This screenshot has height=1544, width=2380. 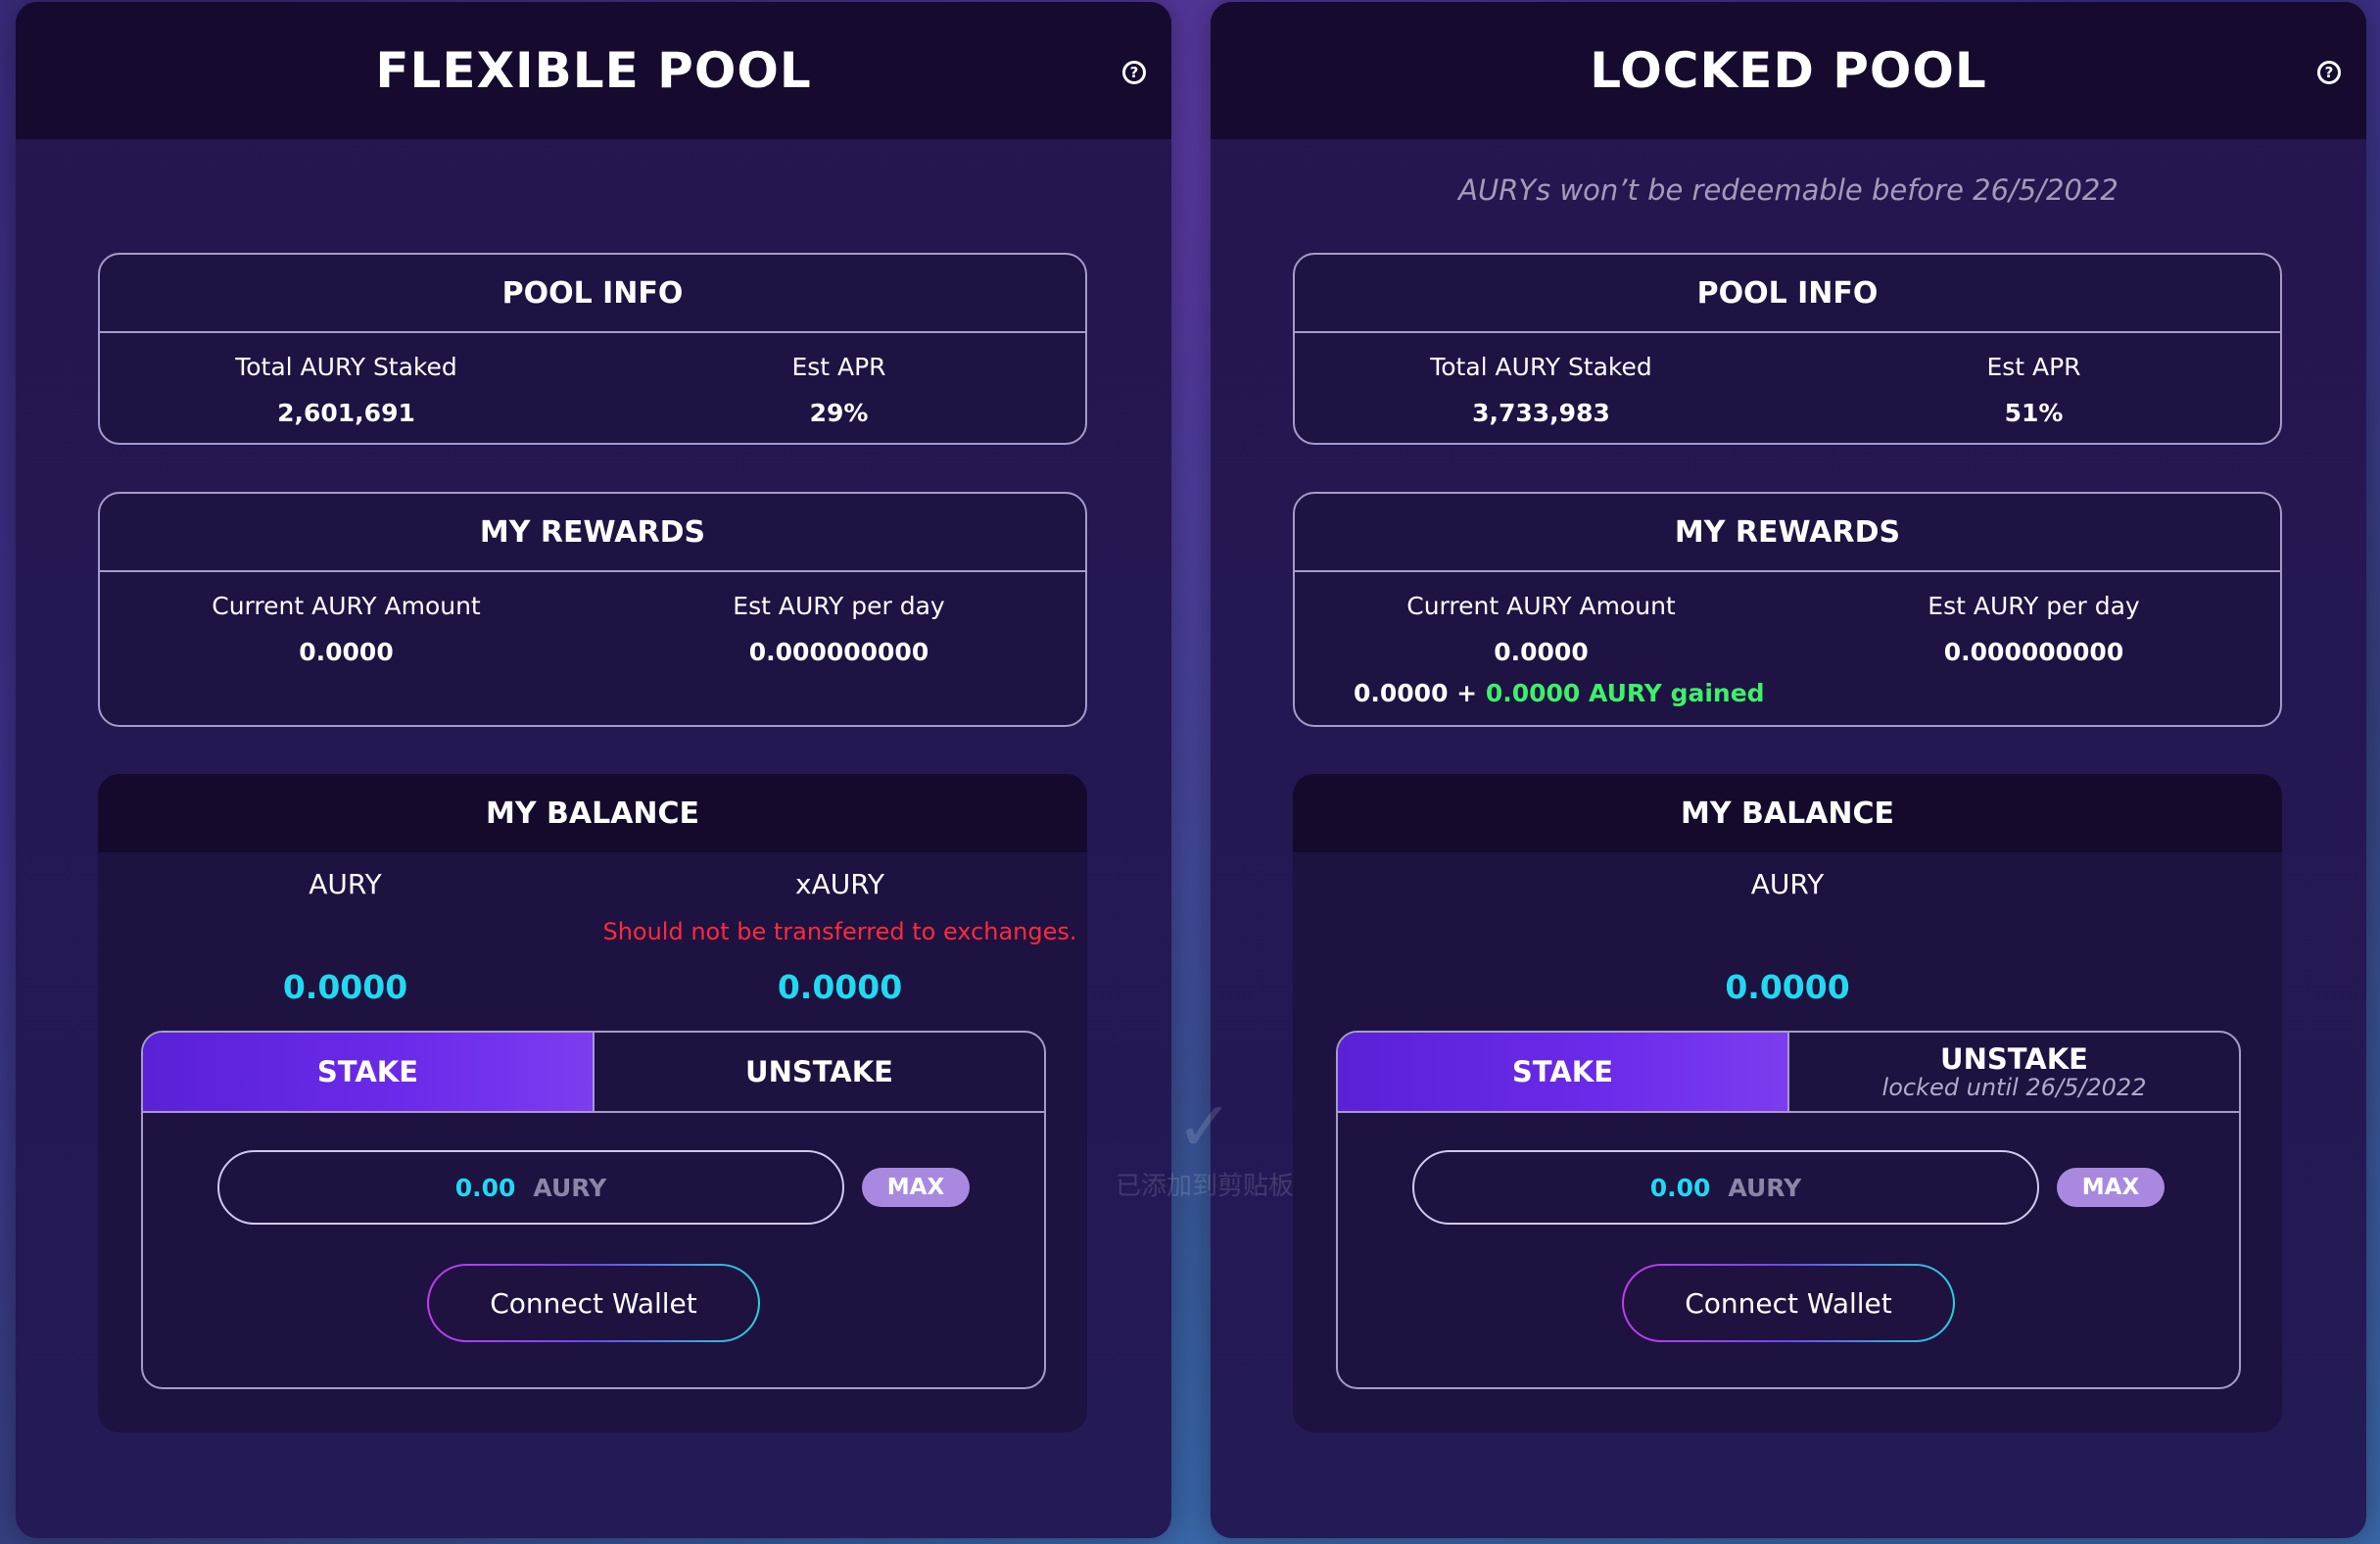 I want to click on flexible-pool-header: FLEXIBLE POOL ?, so click(x=593, y=70).